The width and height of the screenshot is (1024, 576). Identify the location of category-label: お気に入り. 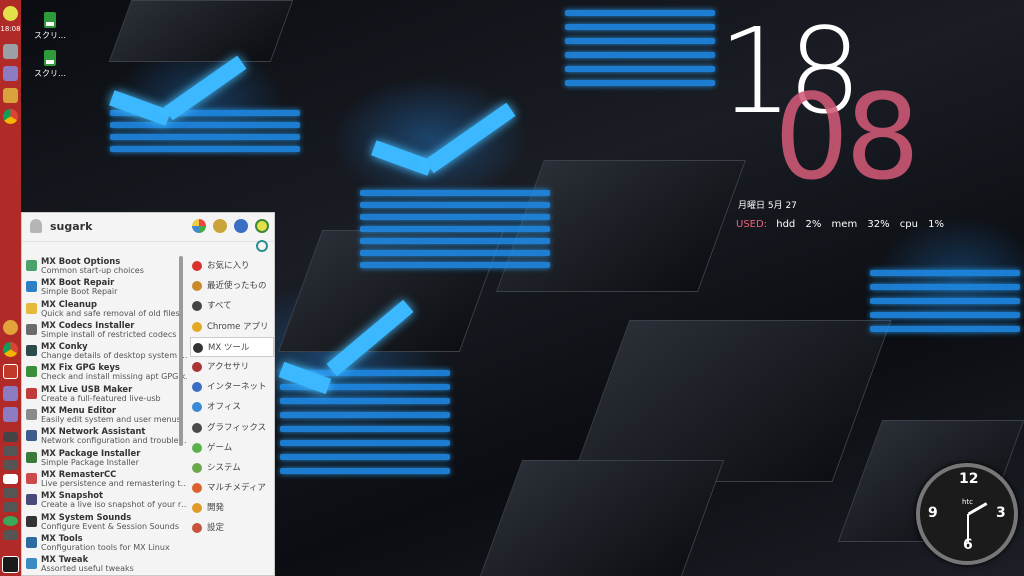
(228, 266).